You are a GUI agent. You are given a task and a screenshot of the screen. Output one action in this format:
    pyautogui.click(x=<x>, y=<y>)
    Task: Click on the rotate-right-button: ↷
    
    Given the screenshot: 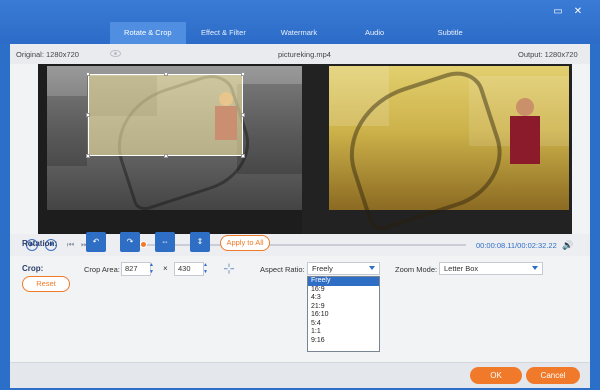 What is the action you would take?
    pyautogui.click(x=130, y=242)
    